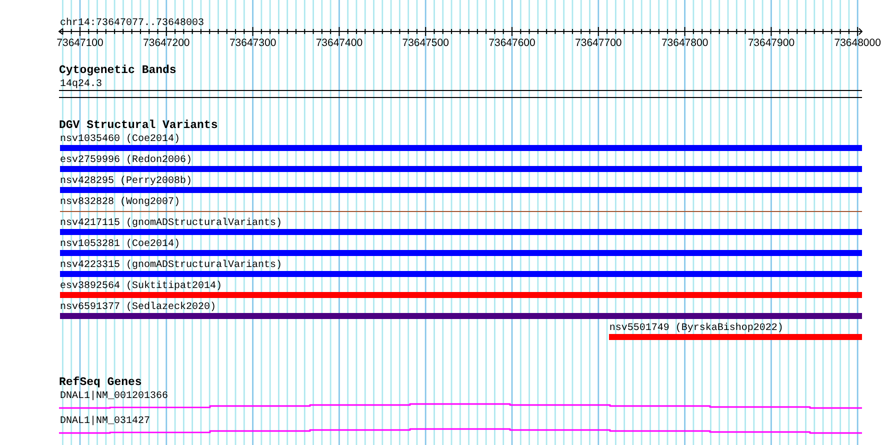 The width and height of the screenshot is (890, 445). What do you see at coordinates (166, 43) in the screenshot?
I see `tick-label: 73647200` at bounding box center [166, 43].